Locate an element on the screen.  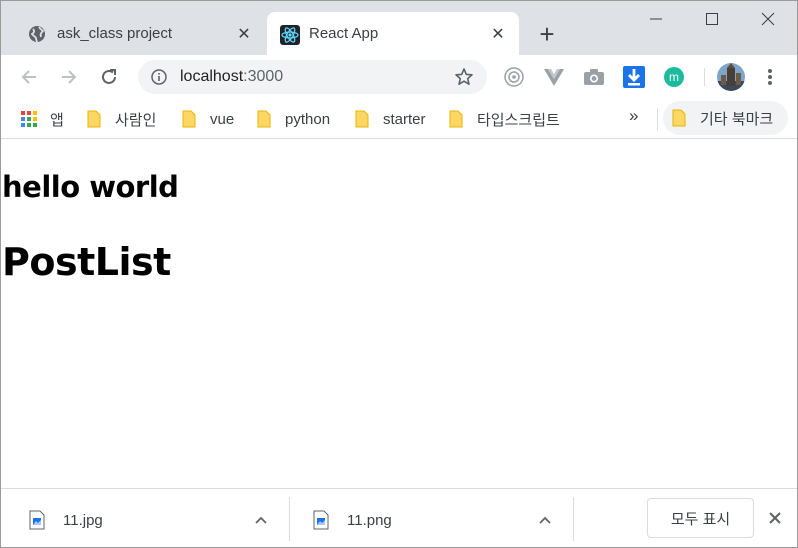
download-item: 11.png is located at coordinates (429, 520).